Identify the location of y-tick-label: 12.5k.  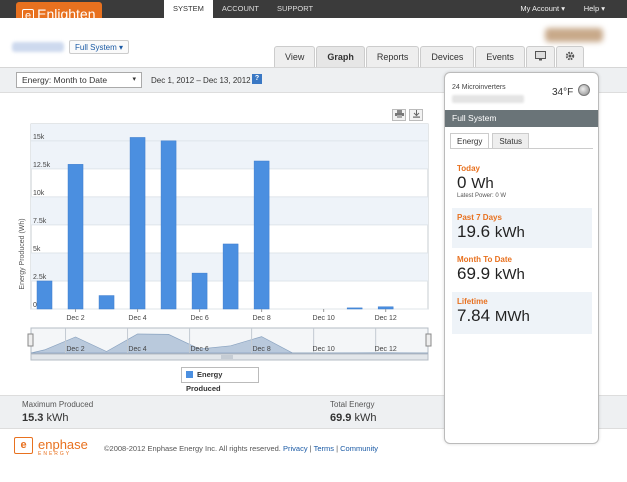
(42, 165).